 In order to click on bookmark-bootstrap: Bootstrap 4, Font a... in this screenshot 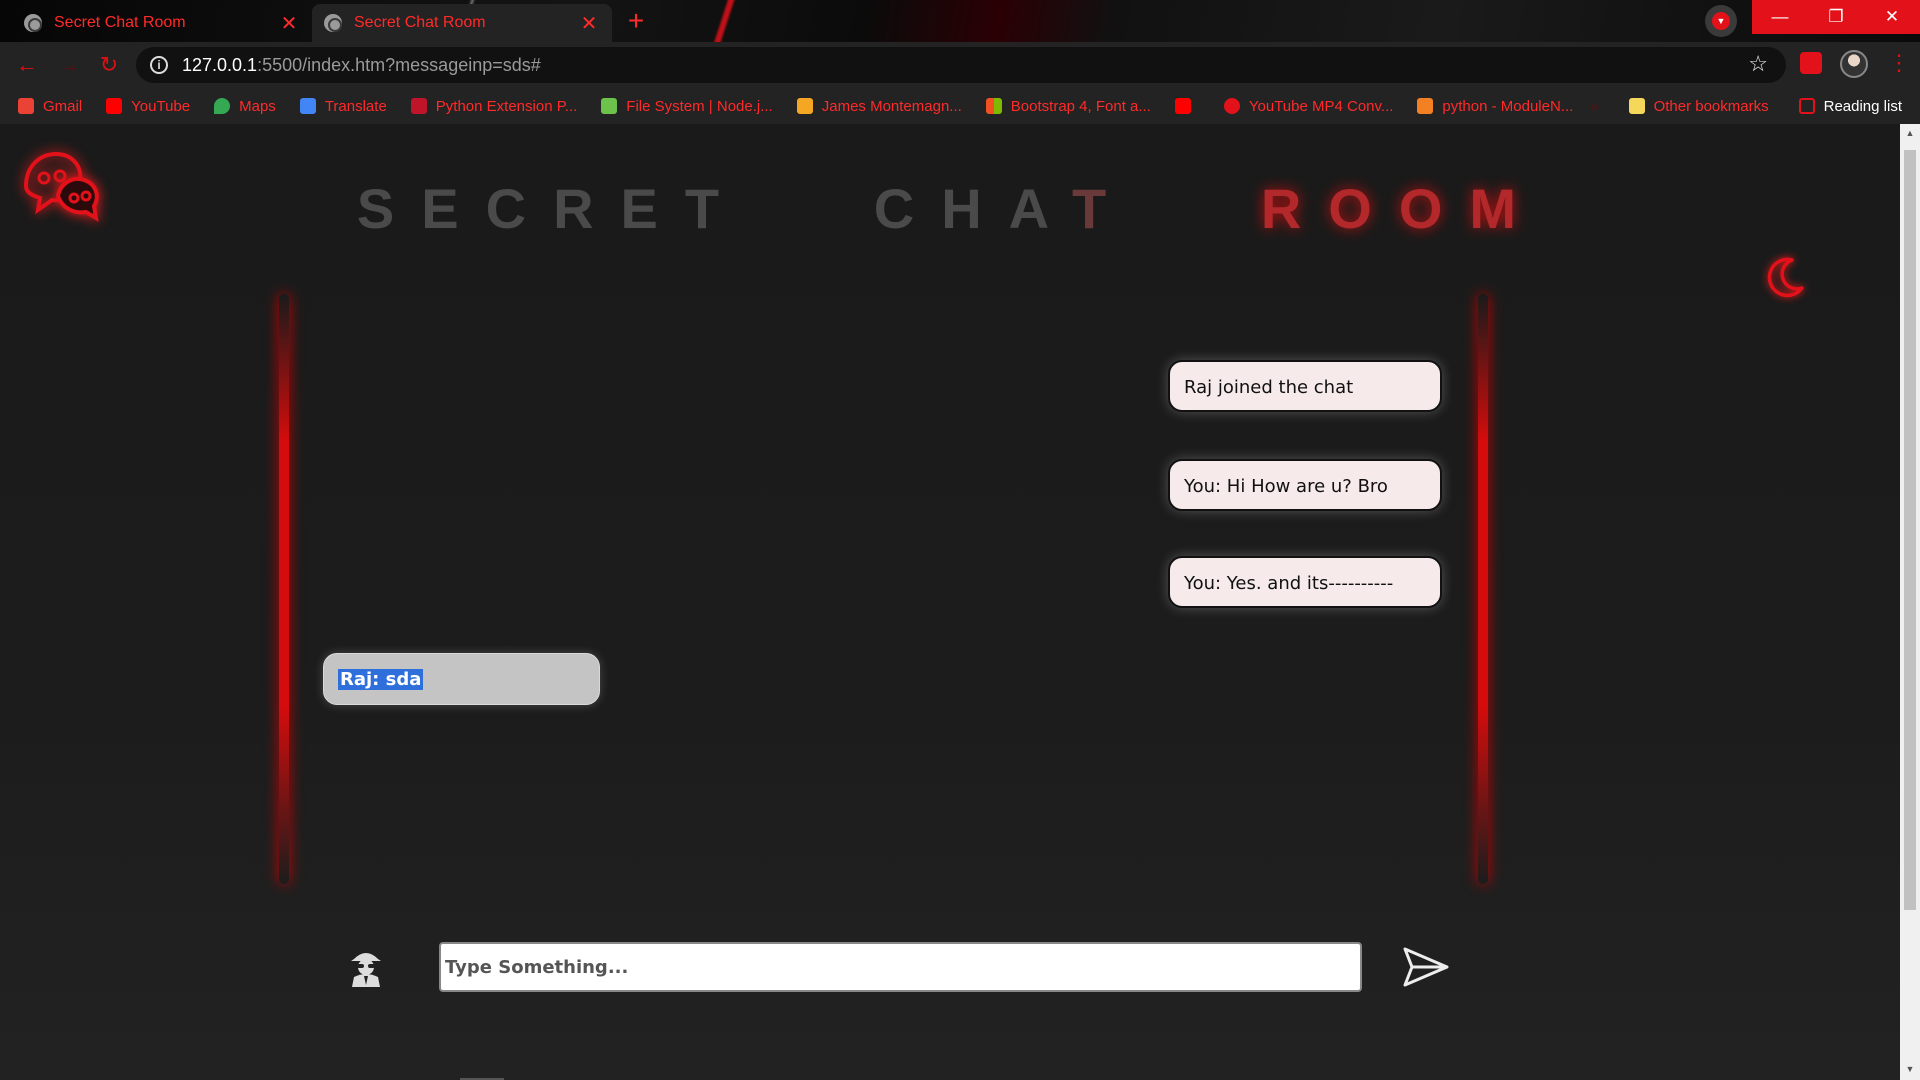, I will do `click(1068, 106)`.